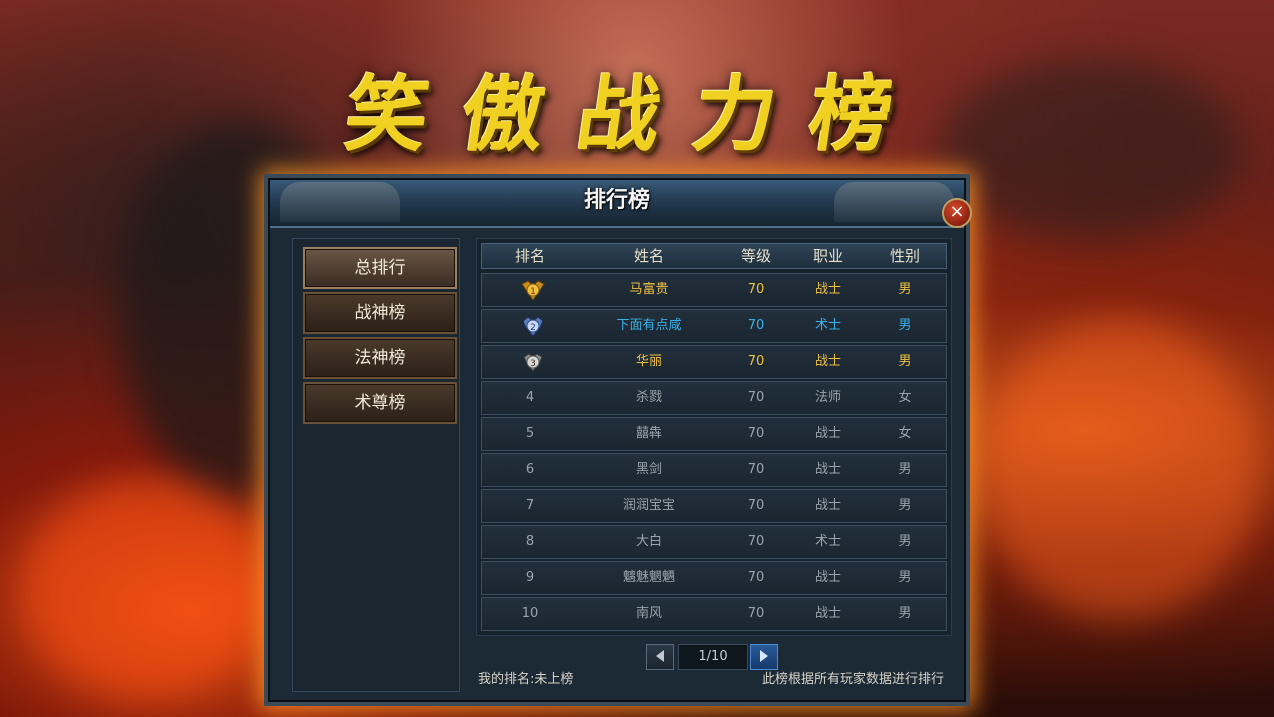  Describe the element at coordinates (648, 613) in the screenshot. I see `player-name: 南风` at that location.